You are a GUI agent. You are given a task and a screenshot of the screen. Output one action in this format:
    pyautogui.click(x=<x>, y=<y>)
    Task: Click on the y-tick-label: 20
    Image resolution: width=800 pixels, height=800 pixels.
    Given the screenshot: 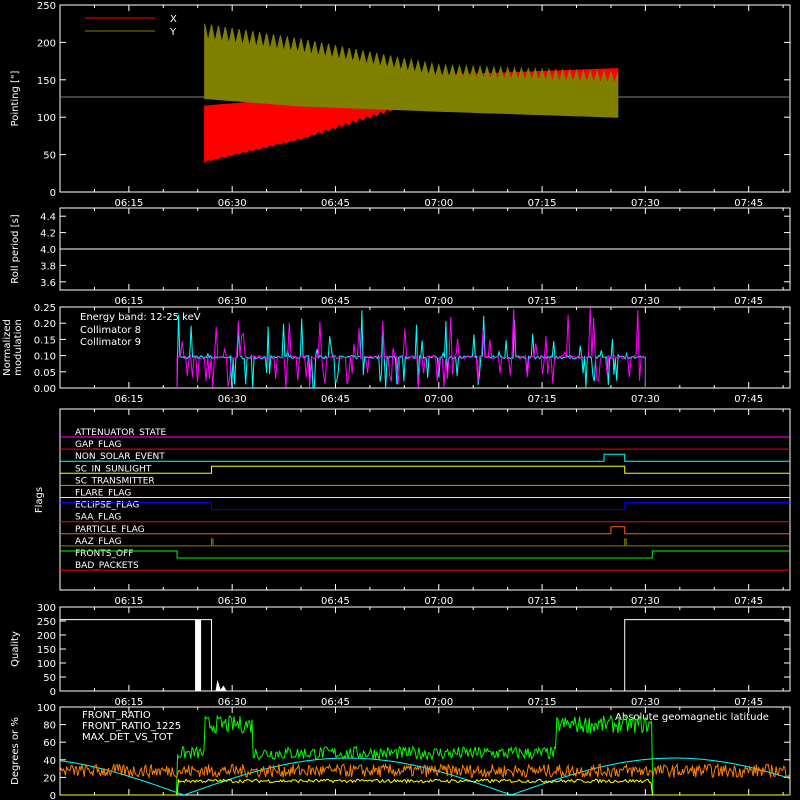 What is the action you would take?
    pyautogui.click(x=49, y=778)
    